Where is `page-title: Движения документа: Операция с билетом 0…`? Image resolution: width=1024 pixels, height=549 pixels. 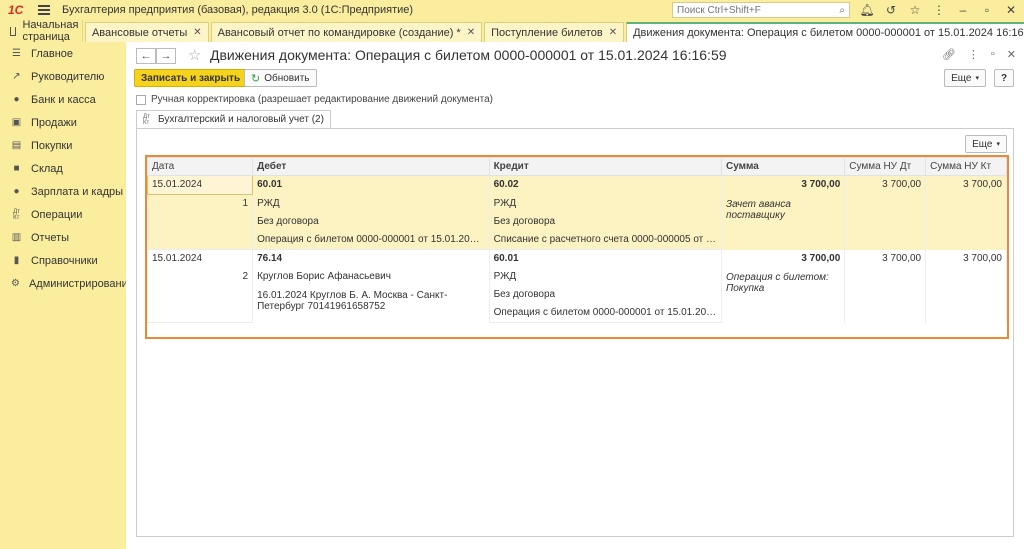
page-title: Движения документа: Операция с билетом 0… is located at coordinates (468, 55).